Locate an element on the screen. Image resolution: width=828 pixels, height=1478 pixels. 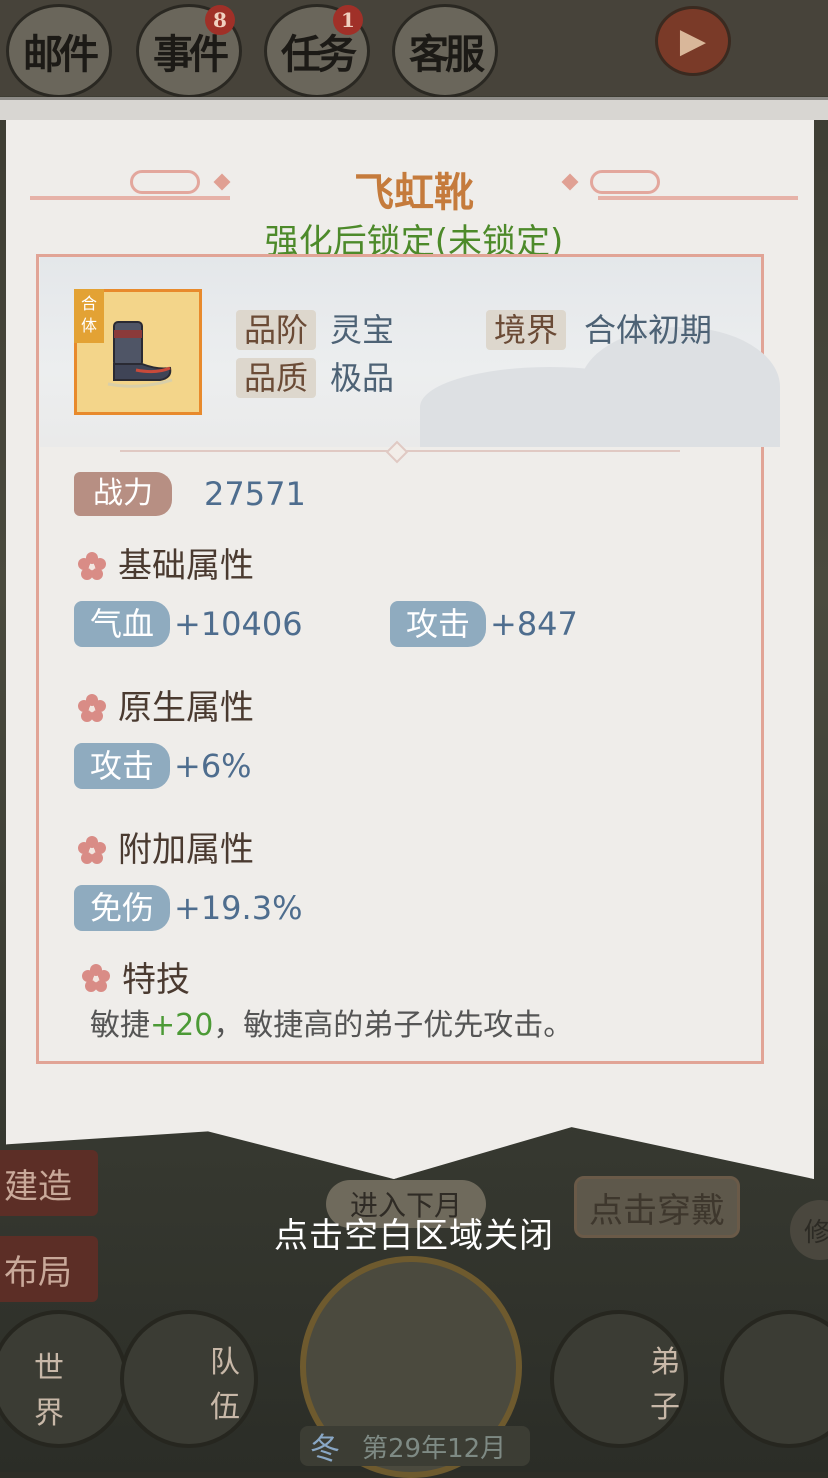
season-label: 冬 is located at coordinates (325, 1449).